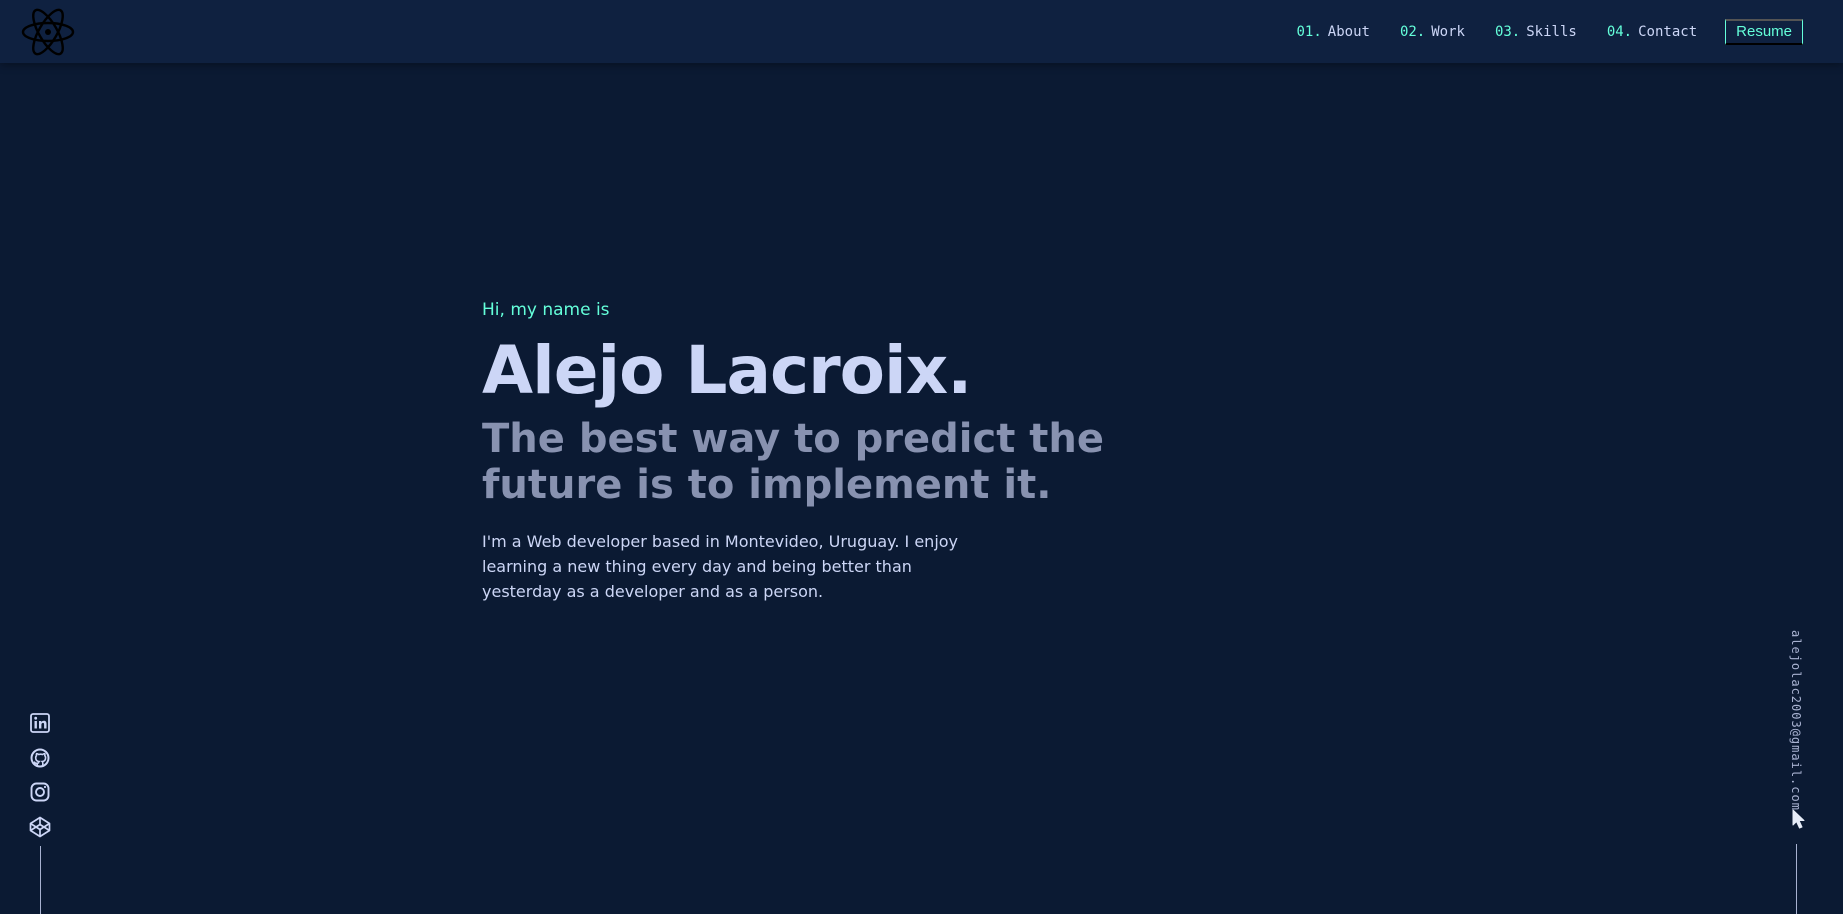 Image resolution: width=1843 pixels, height=914 pixels. I want to click on hero-greeting: Hi, my name is, so click(546, 310).